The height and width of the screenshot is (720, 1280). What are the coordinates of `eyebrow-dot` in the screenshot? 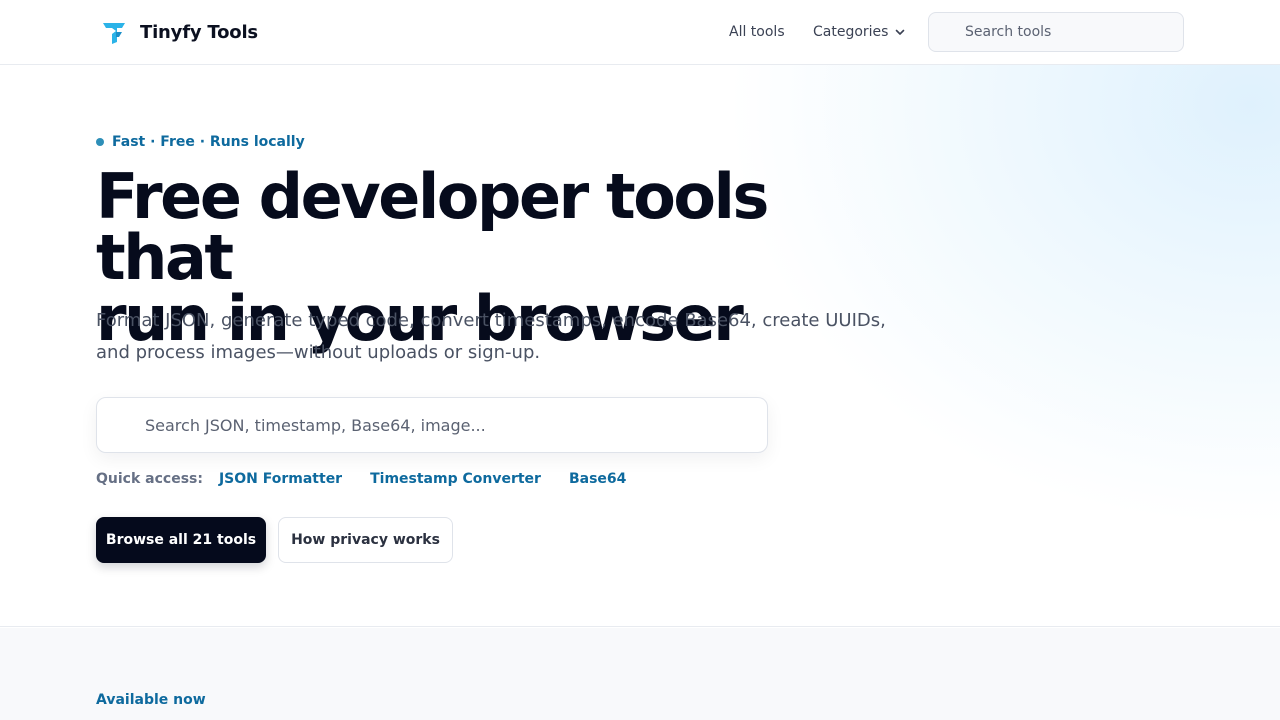 It's located at (100, 142).